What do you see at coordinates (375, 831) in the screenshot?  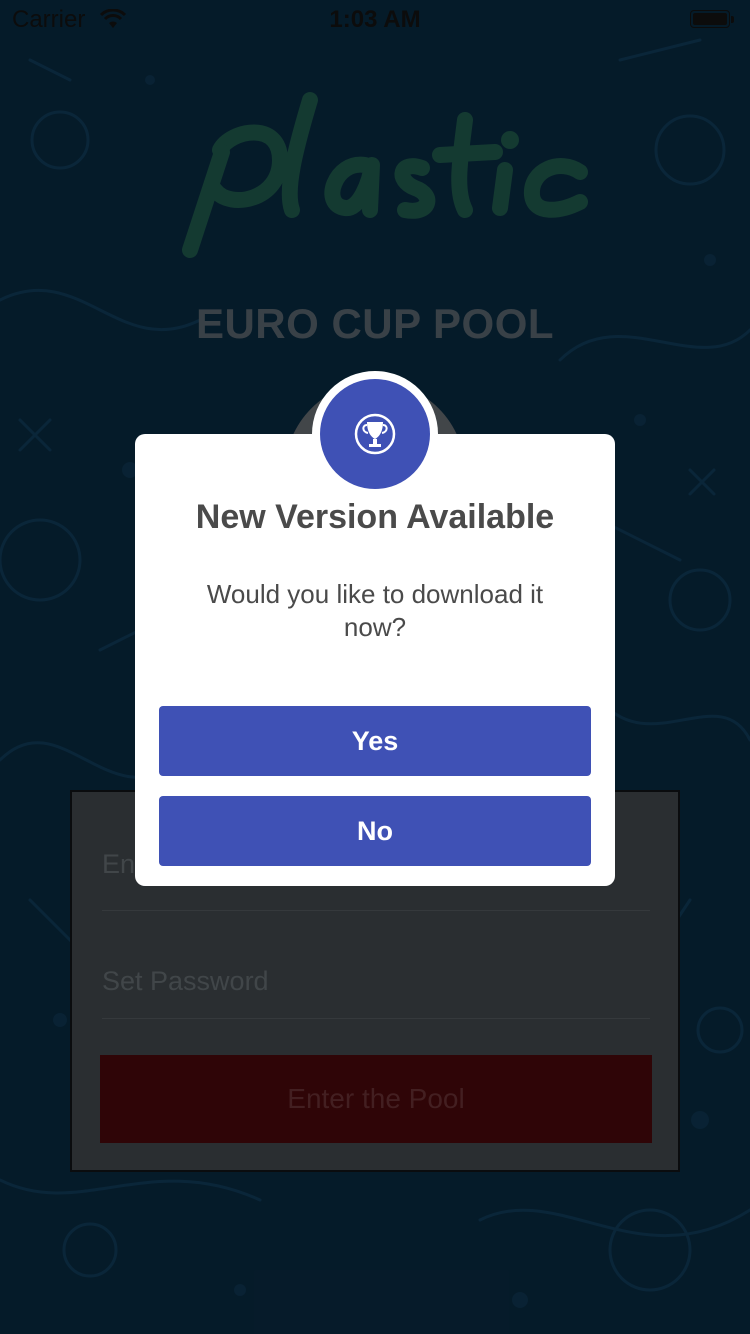 I see `no-button: No` at bounding box center [375, 831].